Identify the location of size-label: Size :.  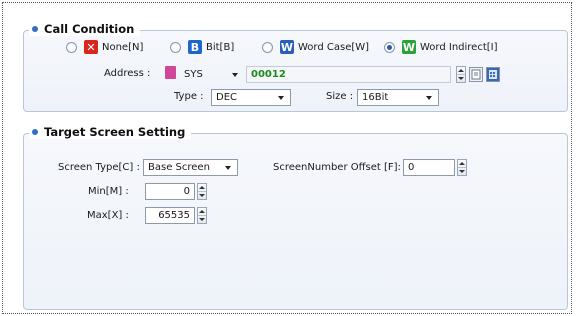
(340, 96).